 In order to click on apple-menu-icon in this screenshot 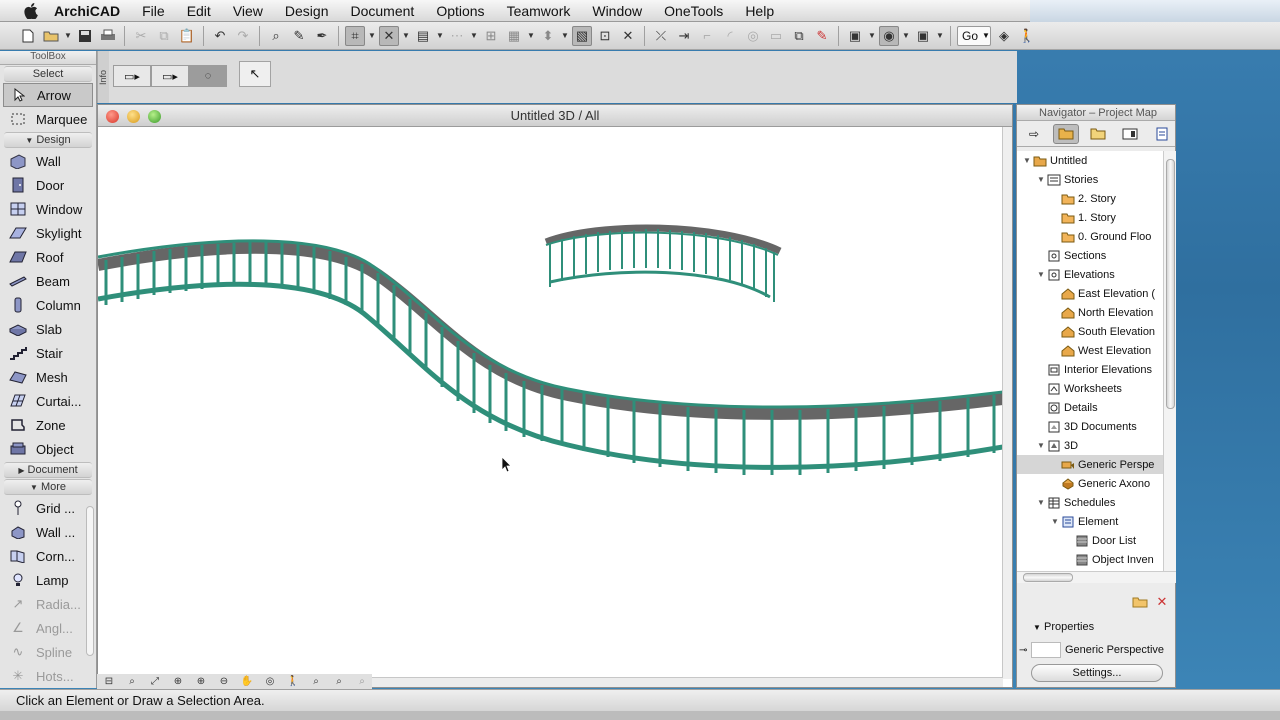, I will do `click(31, 10)`.